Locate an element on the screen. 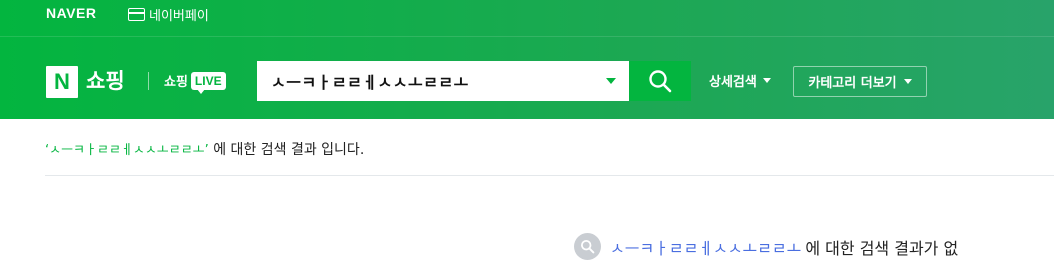 Image resolution: width=1054 pixels, height=267 pixels. content-divider is located at coordinates (549, 175).